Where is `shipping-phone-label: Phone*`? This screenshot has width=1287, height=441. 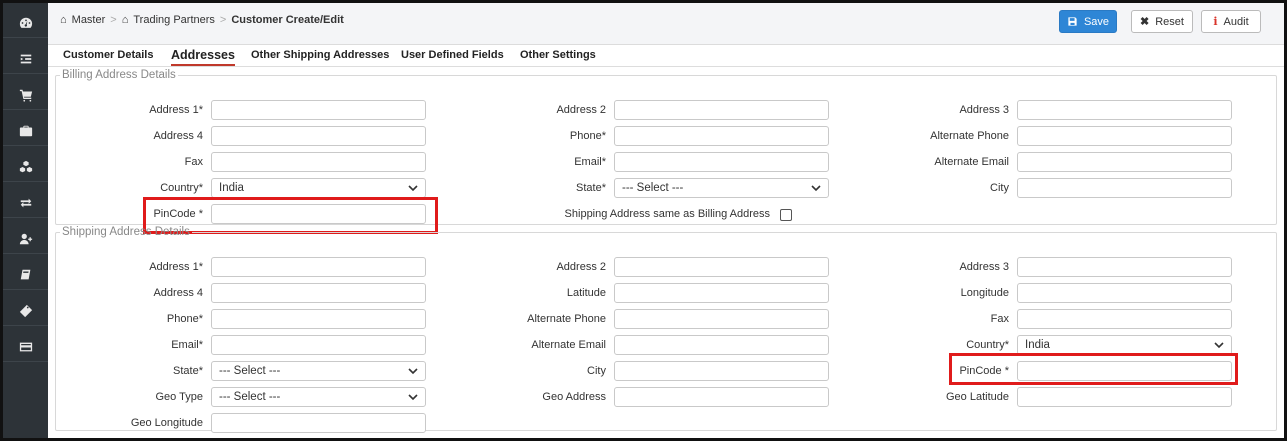 shipping-phone-label: Phone* is located at coordinates (184, 319).